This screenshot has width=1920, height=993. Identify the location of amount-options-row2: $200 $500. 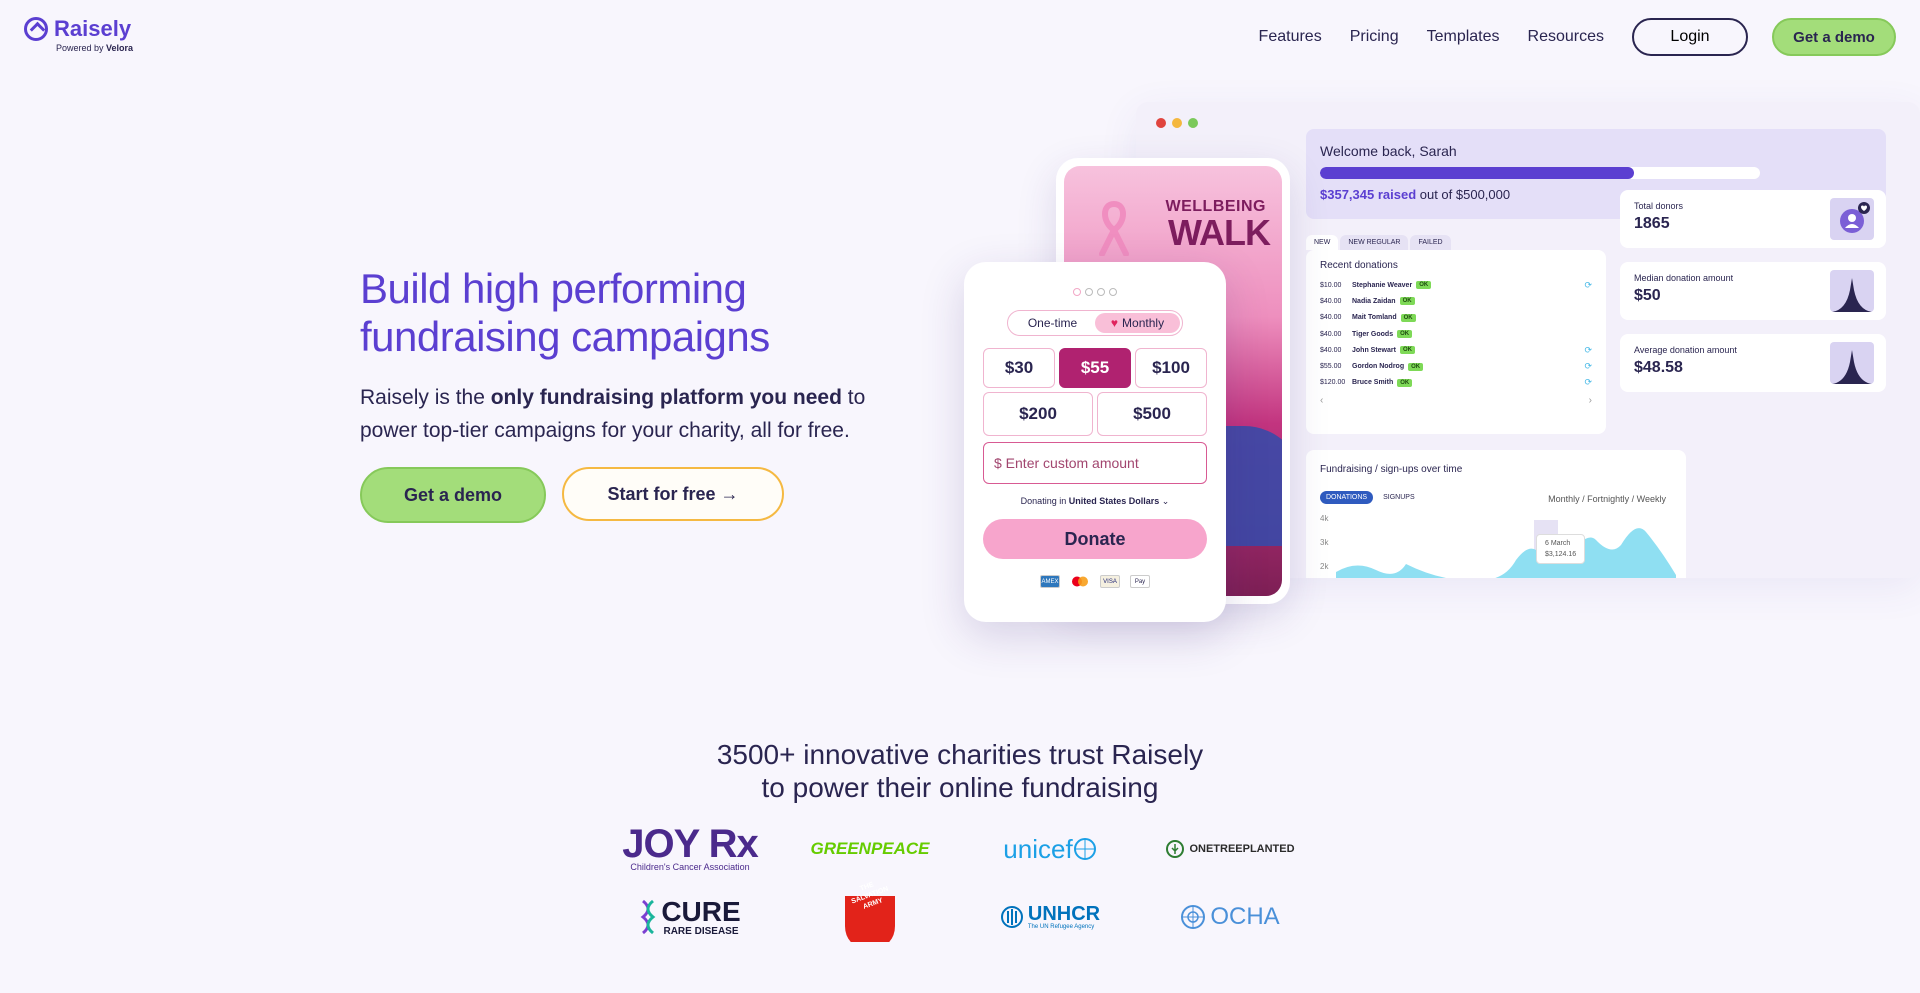
(1095, 414).